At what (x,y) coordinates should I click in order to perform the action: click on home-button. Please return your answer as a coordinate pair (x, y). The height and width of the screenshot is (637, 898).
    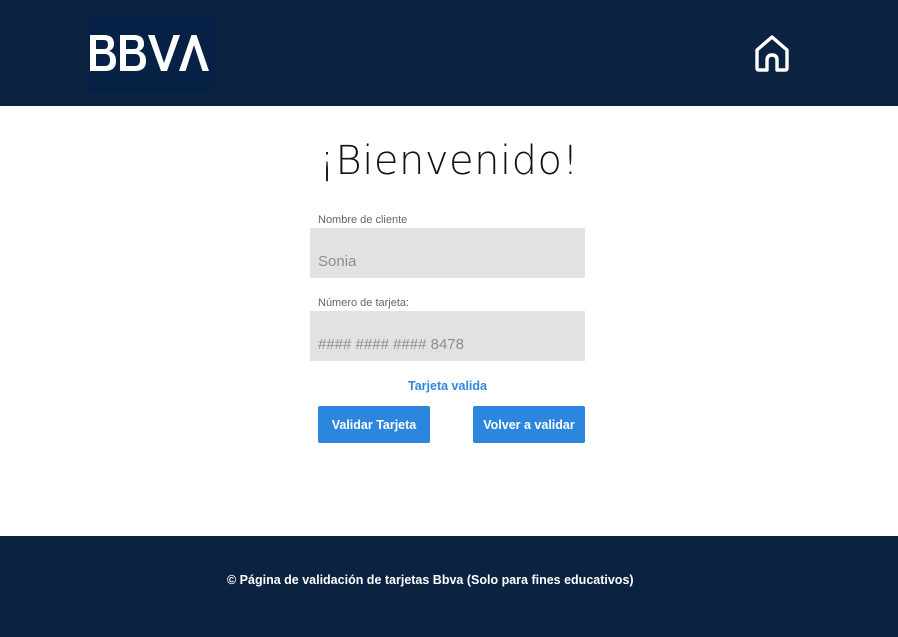
    Looking at the image, I should click on (772, 53).